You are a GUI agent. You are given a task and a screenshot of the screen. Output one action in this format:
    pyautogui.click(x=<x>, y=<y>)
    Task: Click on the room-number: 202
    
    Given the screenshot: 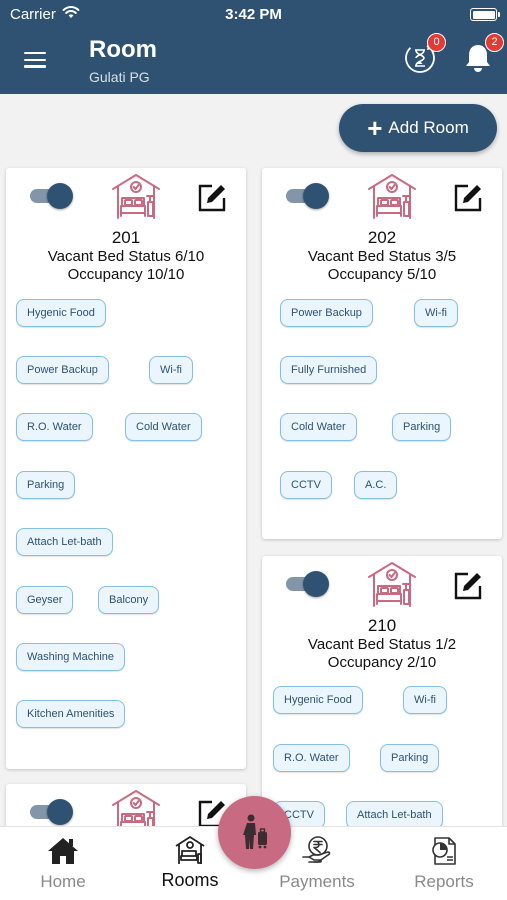 What is the action you would take?
    pyautogui.click(x=382, y=237)
    